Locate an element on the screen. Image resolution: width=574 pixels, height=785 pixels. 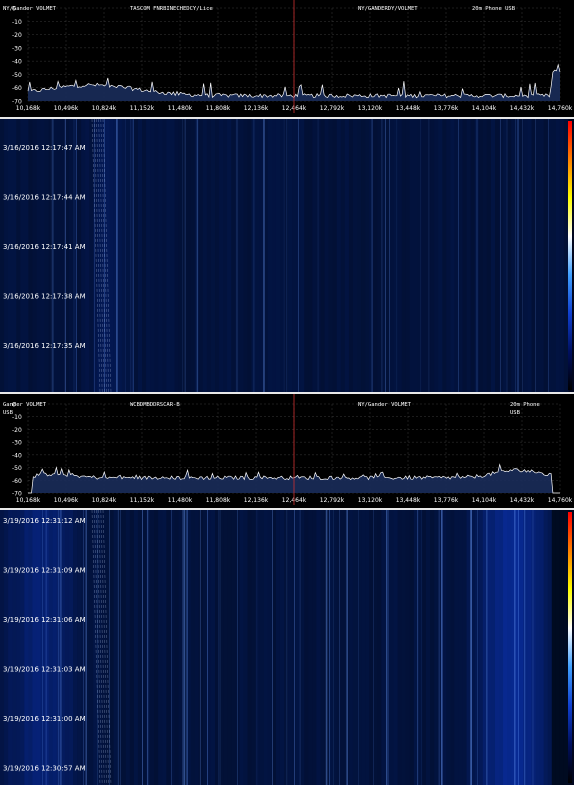
station-annotation: 20m Phone is located at coordinates (525, 405).